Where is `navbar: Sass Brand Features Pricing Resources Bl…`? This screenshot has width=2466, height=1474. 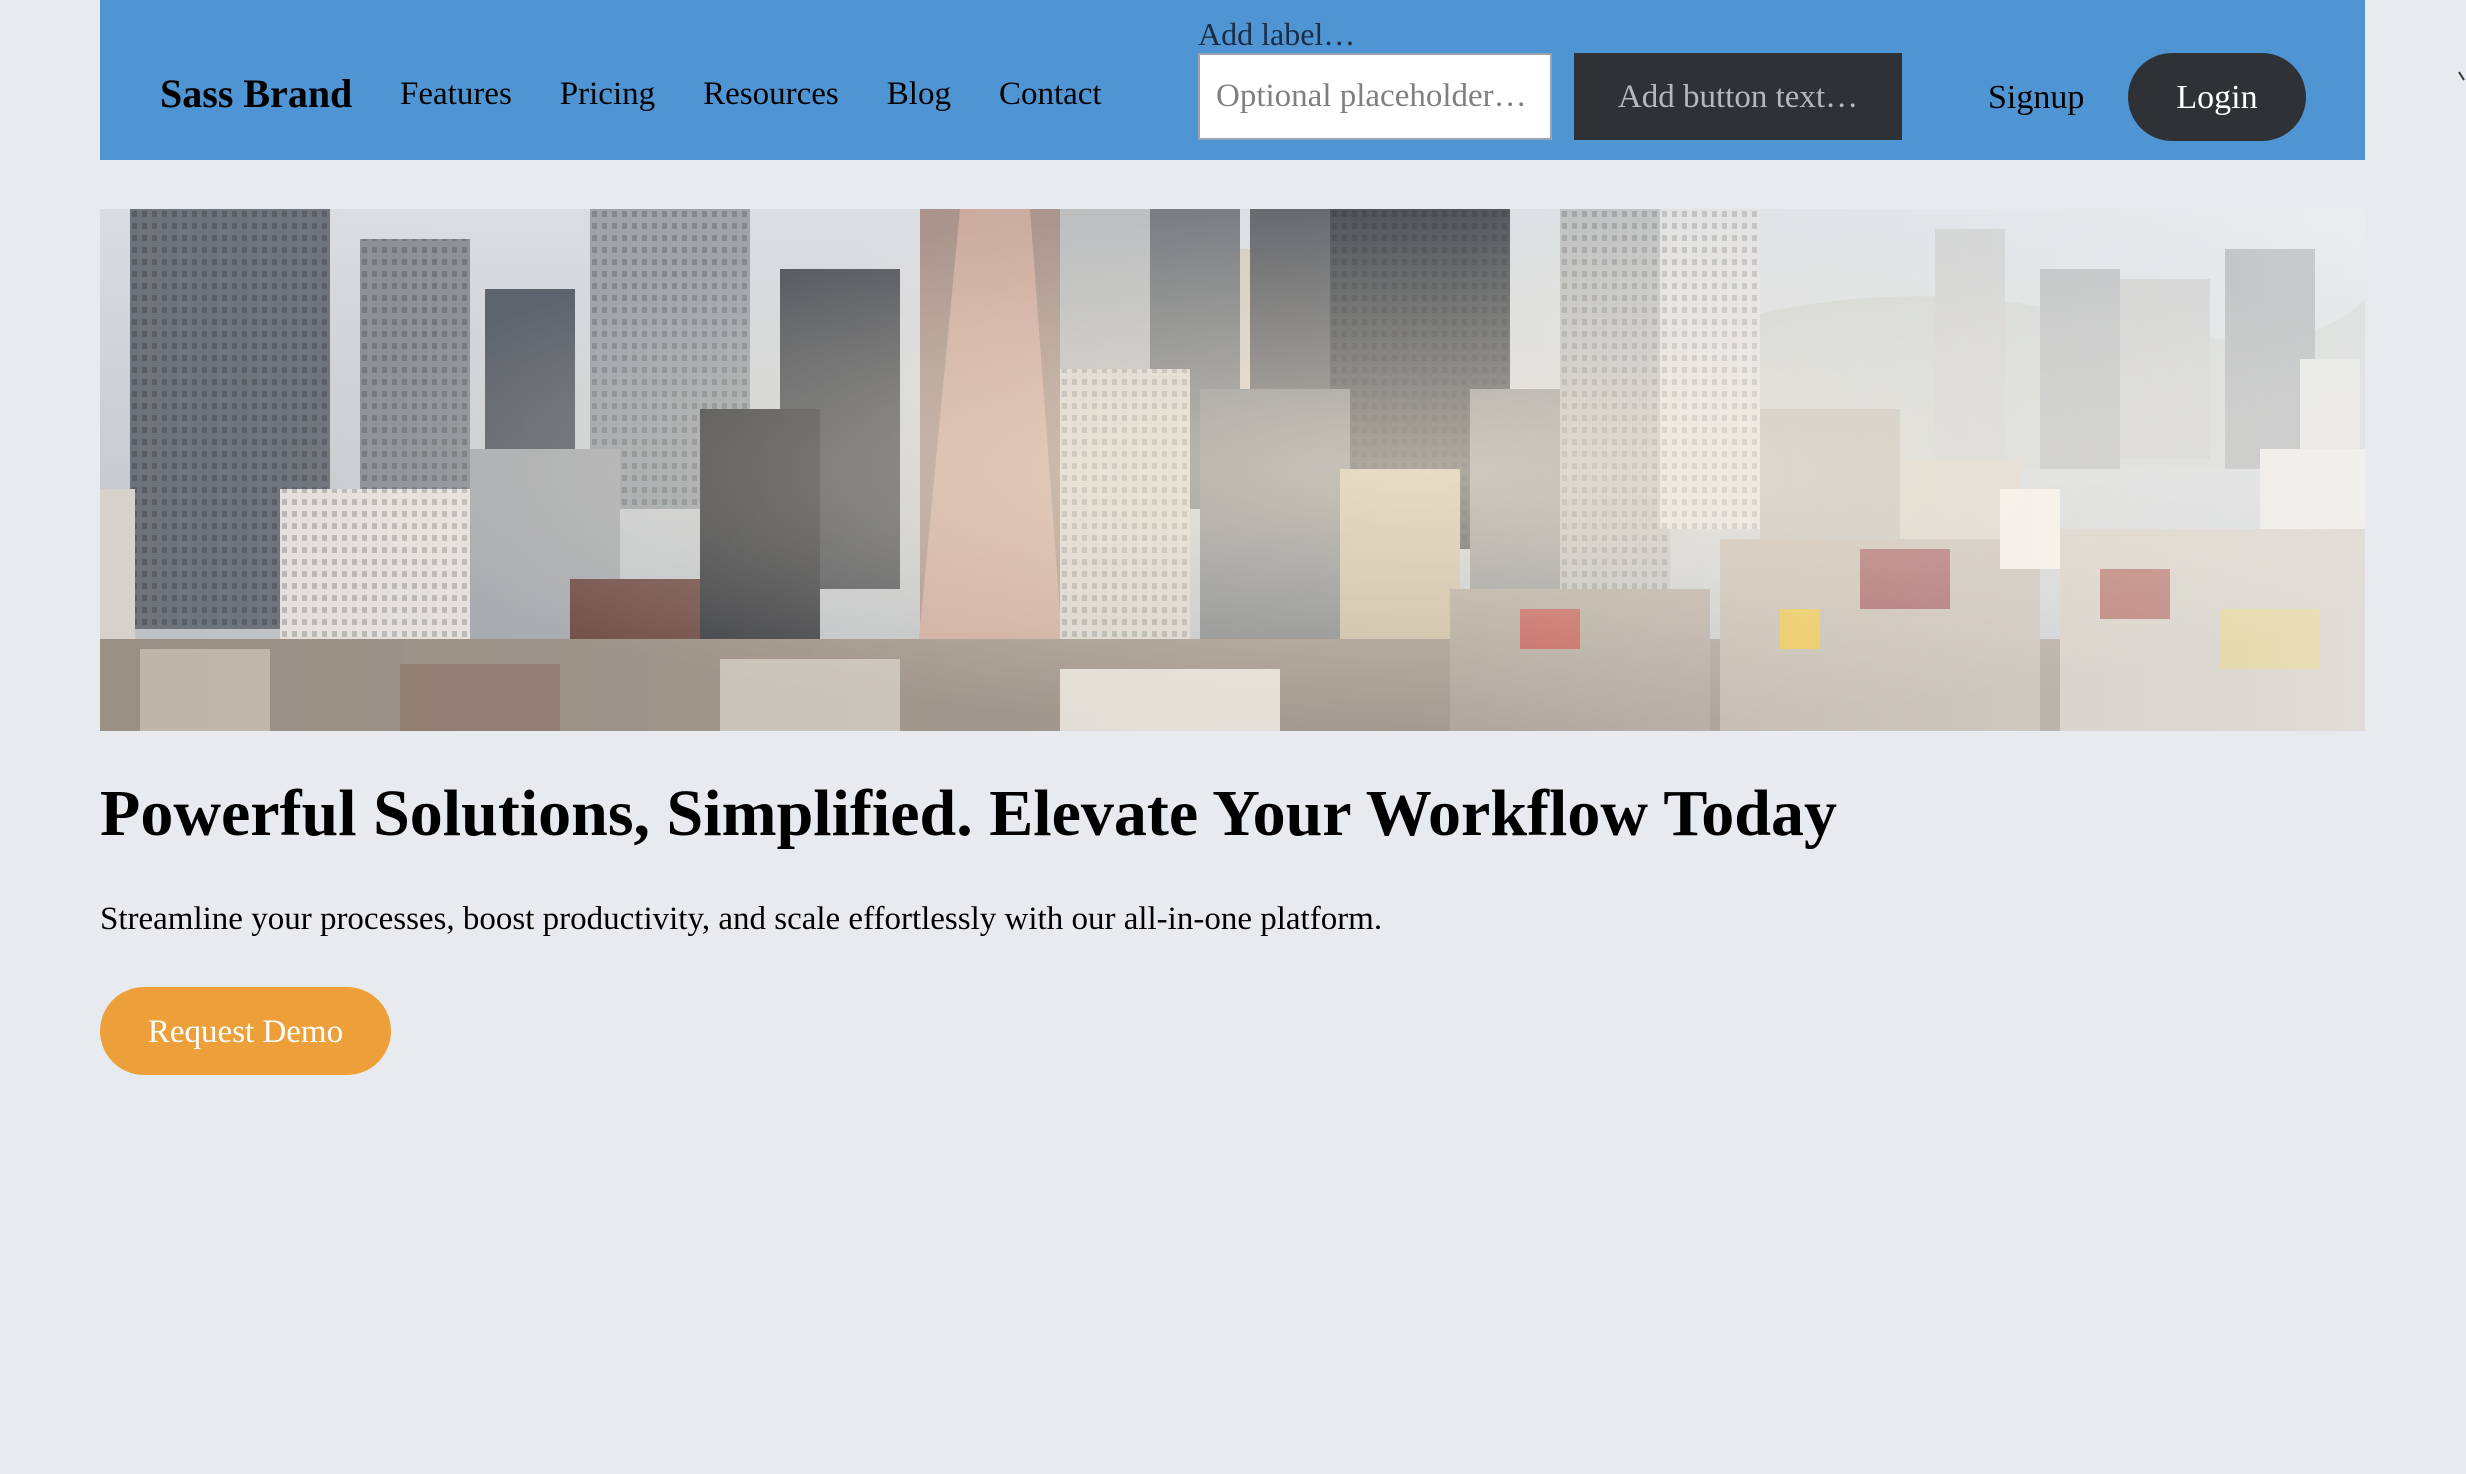 navbar: Sass Brand Features Pricing Resources Bl… is located at coordinates (1232, 80).